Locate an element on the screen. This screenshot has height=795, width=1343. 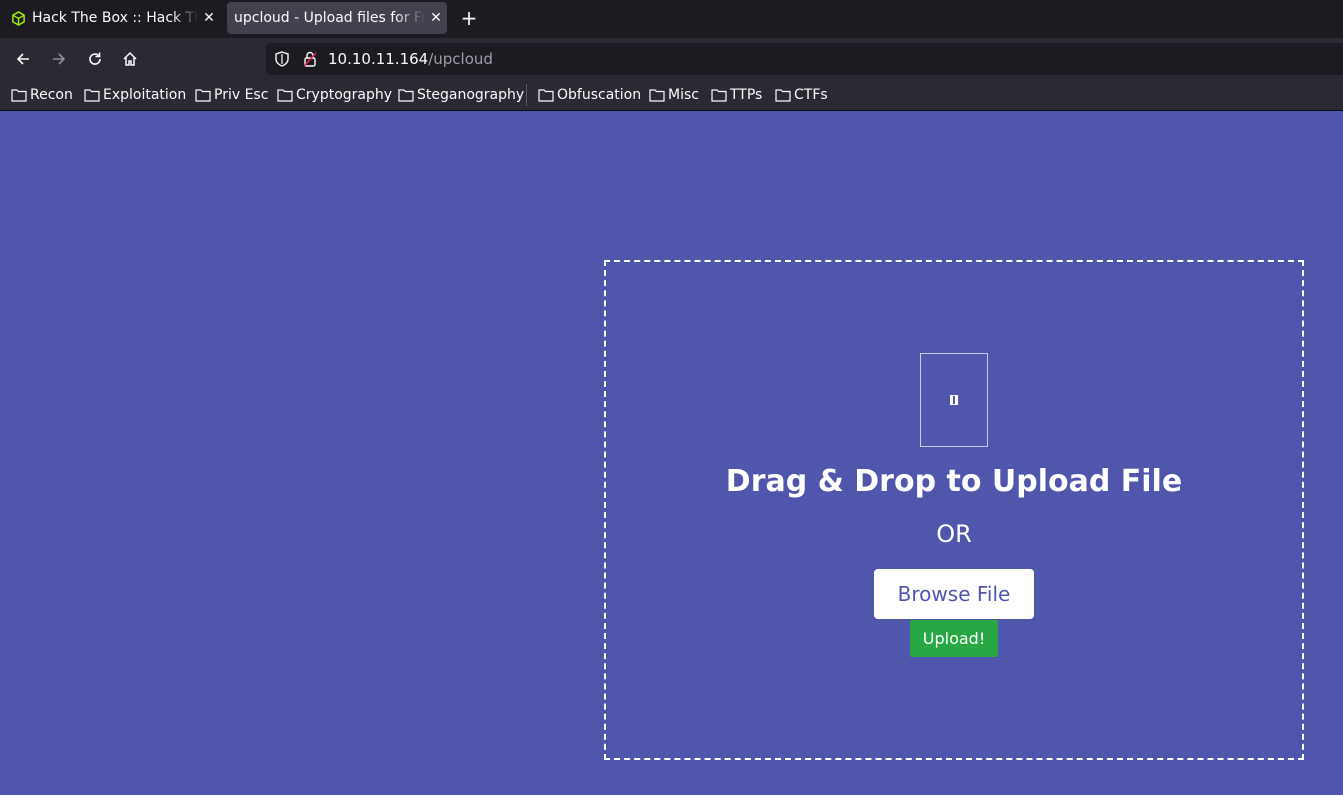
bookmark-priv-esc: Priv Esc is located at coordinates (231, 95).